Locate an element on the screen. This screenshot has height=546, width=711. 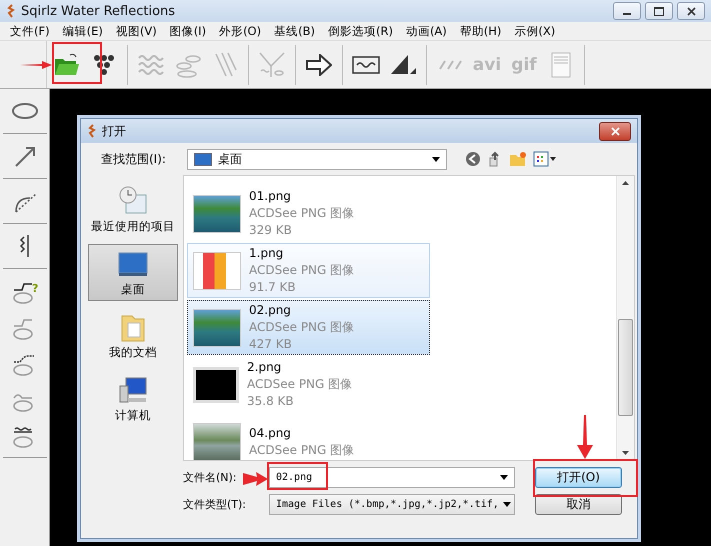
menu-item: 帮助(H) is located at coordinates (481, 31).